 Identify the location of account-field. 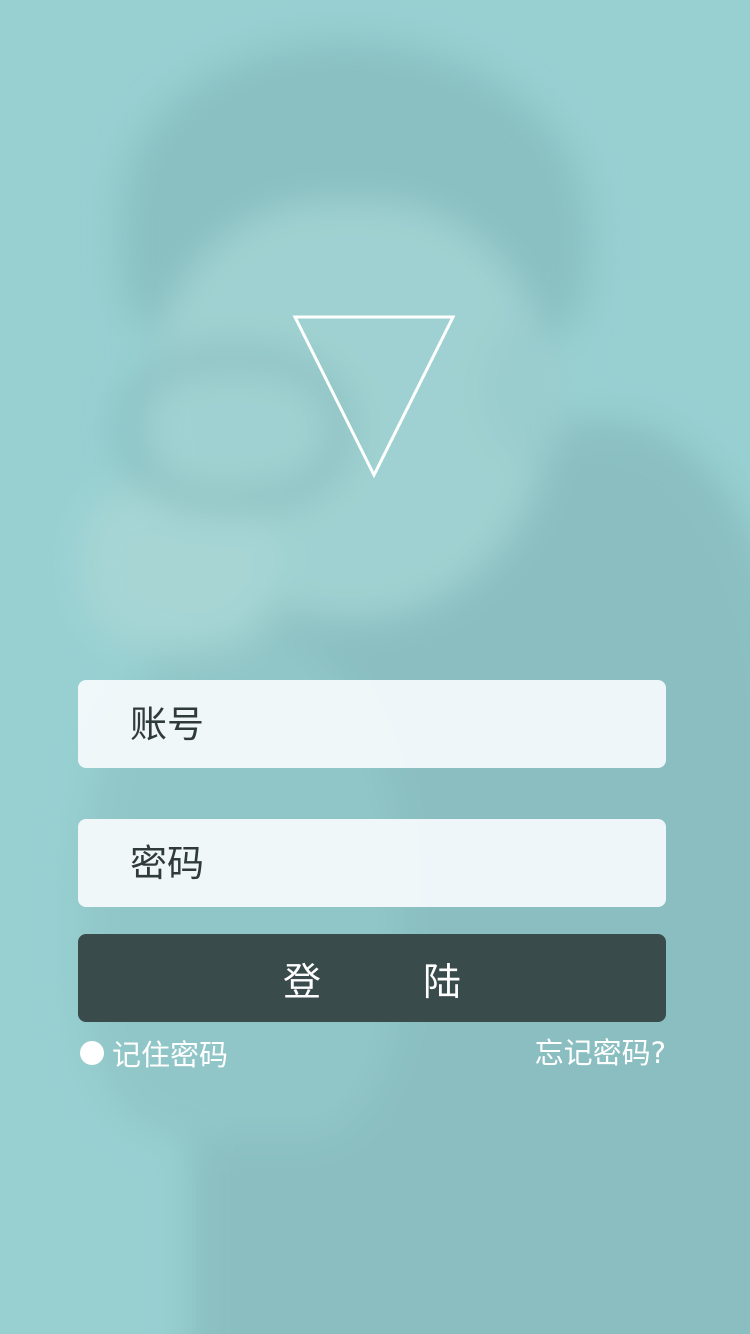
(372, 724).